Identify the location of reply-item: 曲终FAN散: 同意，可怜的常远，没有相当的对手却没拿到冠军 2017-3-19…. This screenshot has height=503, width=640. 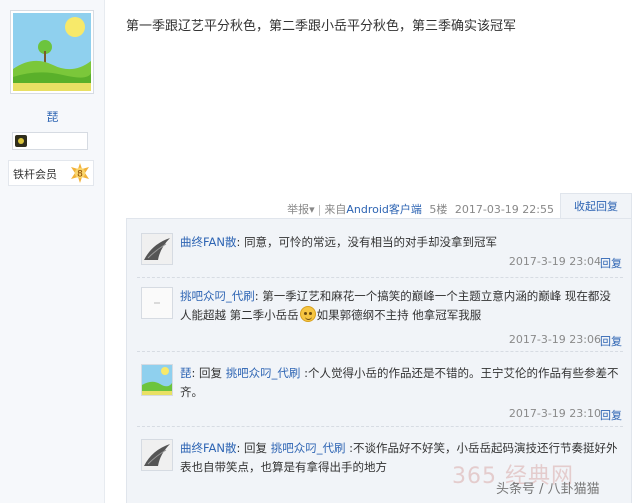
(380, 251).